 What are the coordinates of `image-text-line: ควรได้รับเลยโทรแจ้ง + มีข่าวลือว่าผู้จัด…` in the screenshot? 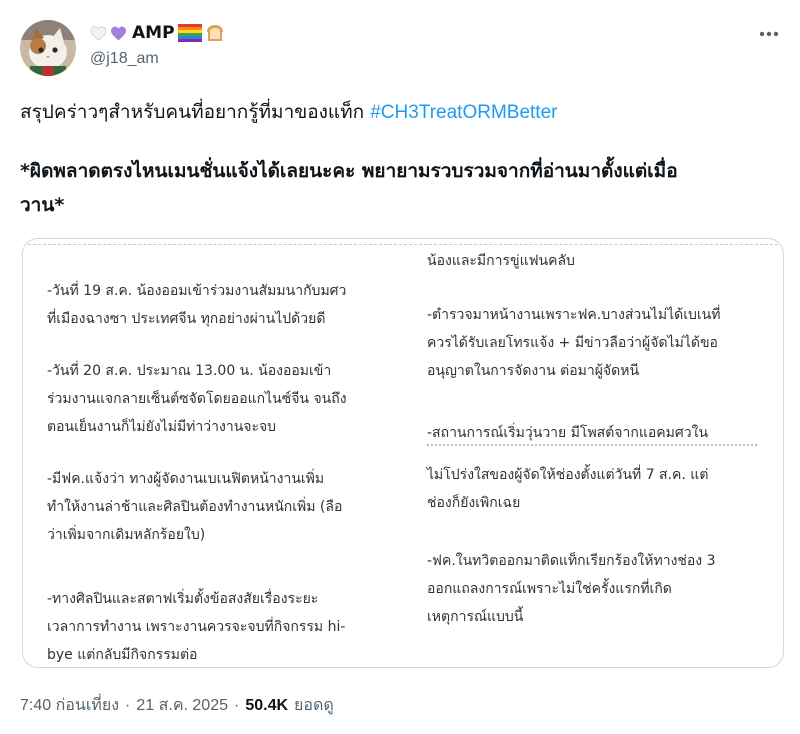 It's located at (572, 343).